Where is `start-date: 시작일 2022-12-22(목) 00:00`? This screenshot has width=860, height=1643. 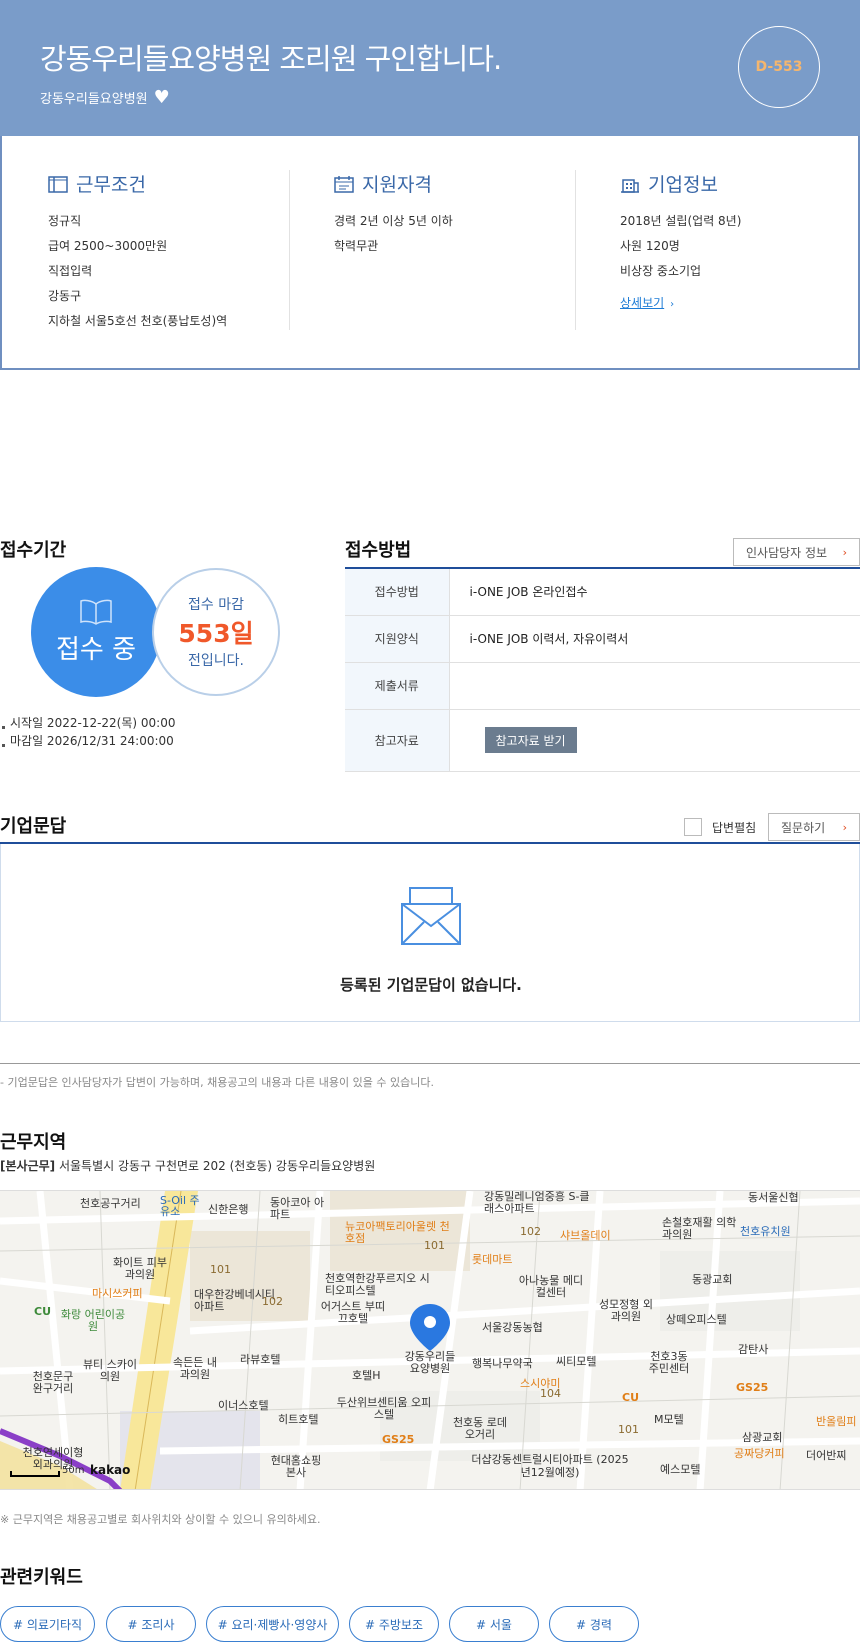 start-date: 시작일 2022-12-22(목) 00:00 is located at coordinates (87, 723).